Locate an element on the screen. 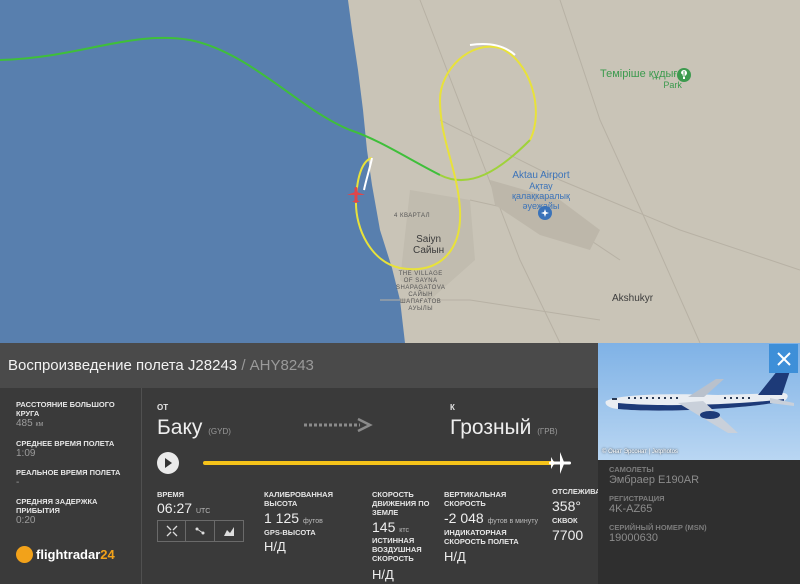  play-icon is located at coordinates (168, 463).